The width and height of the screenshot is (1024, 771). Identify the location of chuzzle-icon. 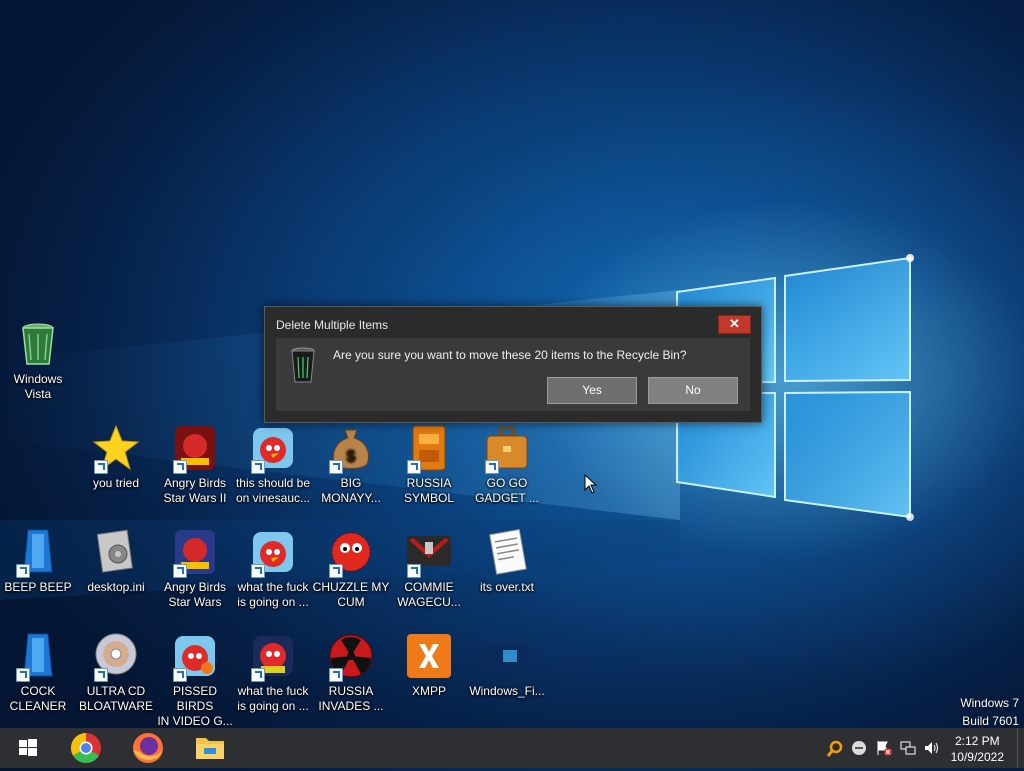
(351, 553).